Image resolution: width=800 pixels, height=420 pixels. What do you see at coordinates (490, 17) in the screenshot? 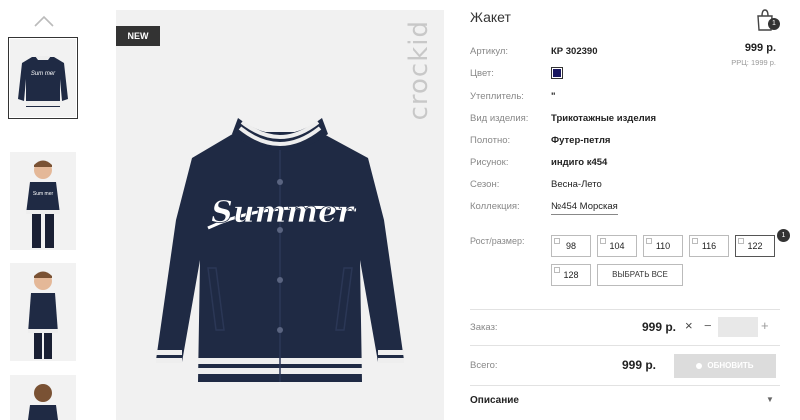
I see `product-title: Жакет` at bounding box center [490, 17].